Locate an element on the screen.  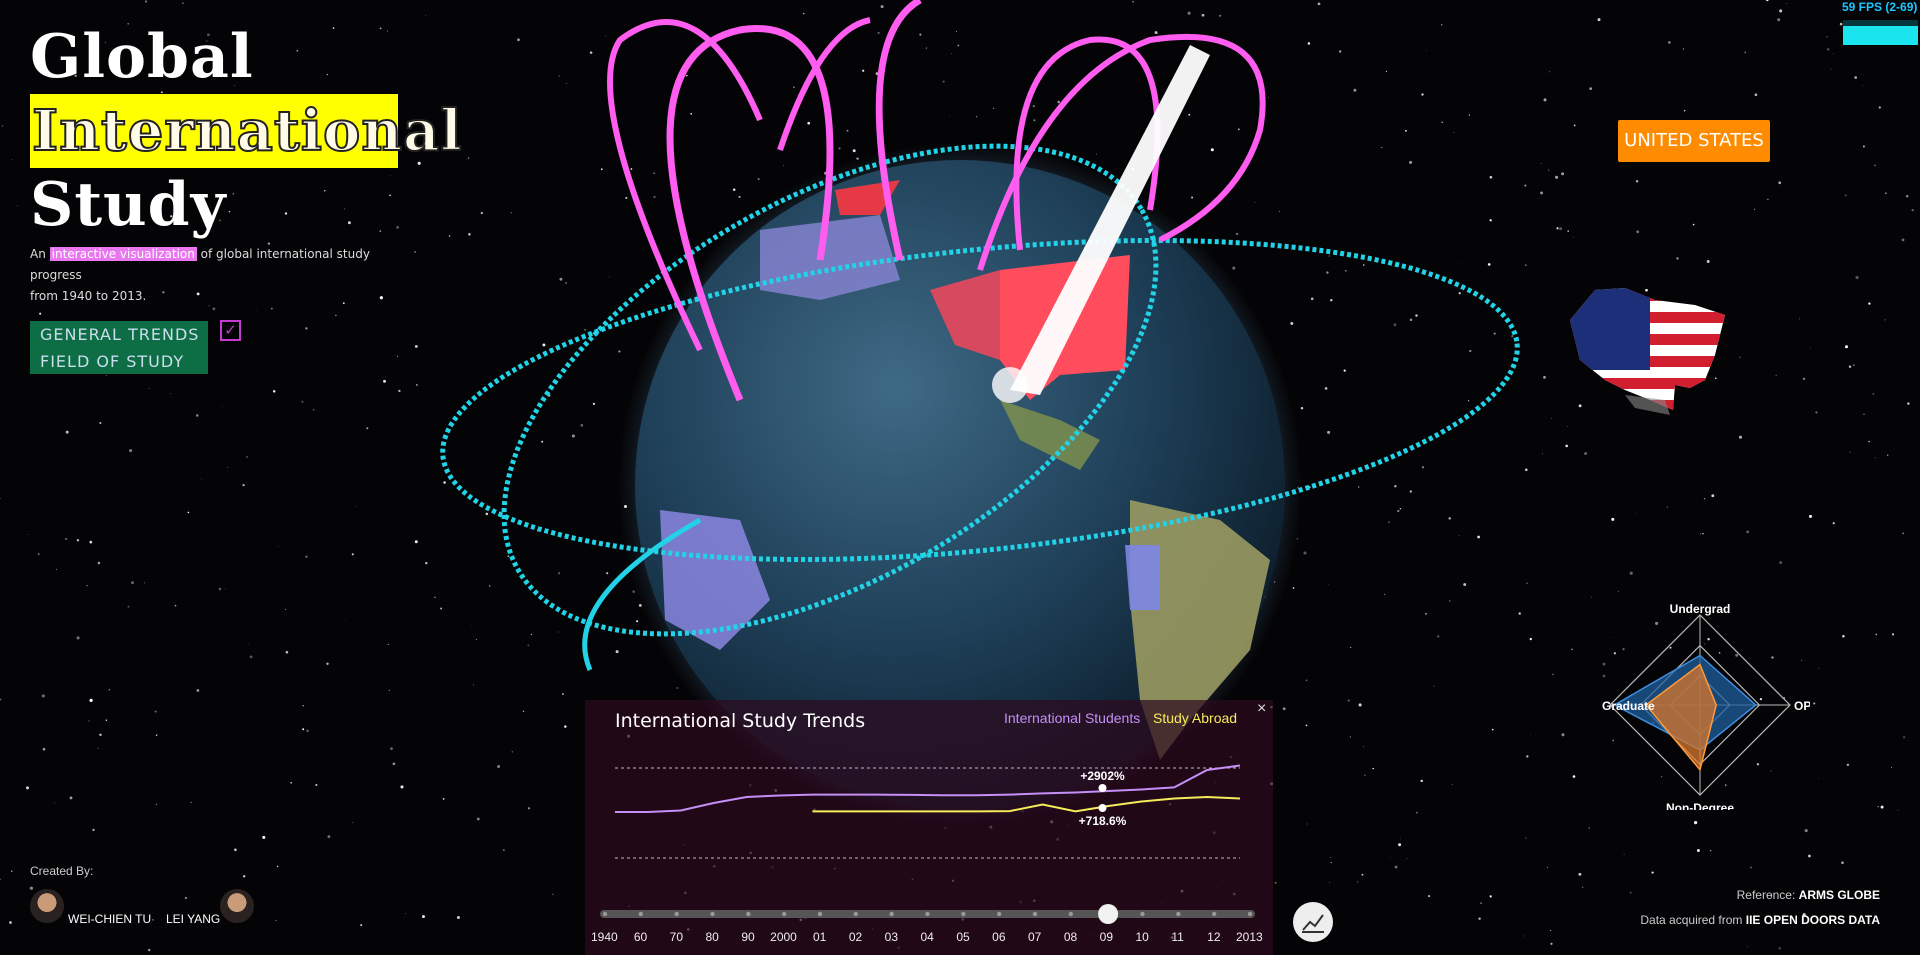
timeline-year-label: 90 is located at coordinates (747, 937).